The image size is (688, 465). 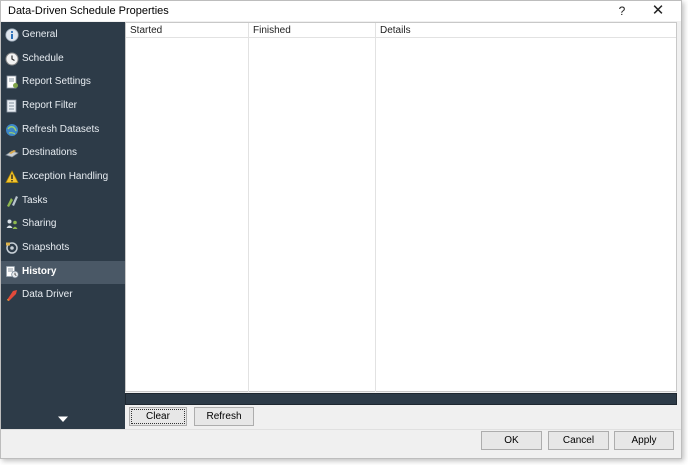 I want to click on sidebar-item-data-driver: Data Driver, so click(x=63, y=295).